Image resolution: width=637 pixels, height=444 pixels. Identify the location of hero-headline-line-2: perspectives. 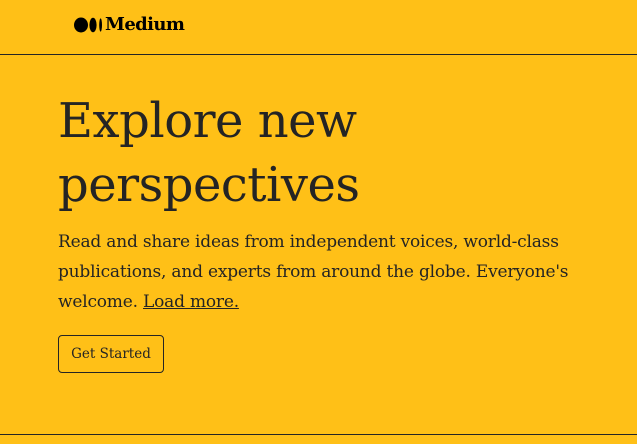
(209, 185).